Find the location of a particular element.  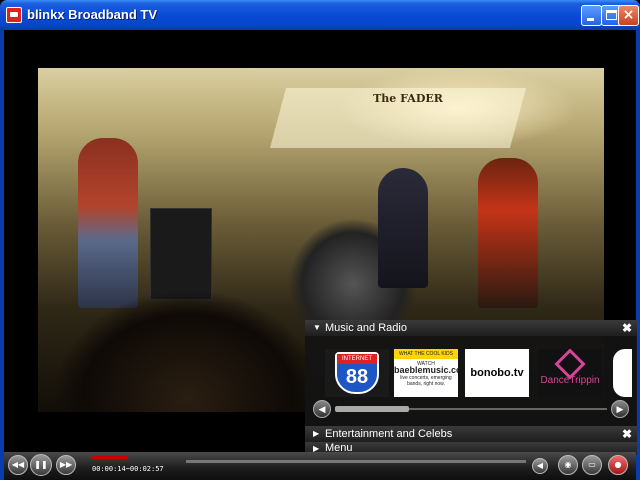

section-label: Entertainment and Celebs is located at coordinates (389, 434).